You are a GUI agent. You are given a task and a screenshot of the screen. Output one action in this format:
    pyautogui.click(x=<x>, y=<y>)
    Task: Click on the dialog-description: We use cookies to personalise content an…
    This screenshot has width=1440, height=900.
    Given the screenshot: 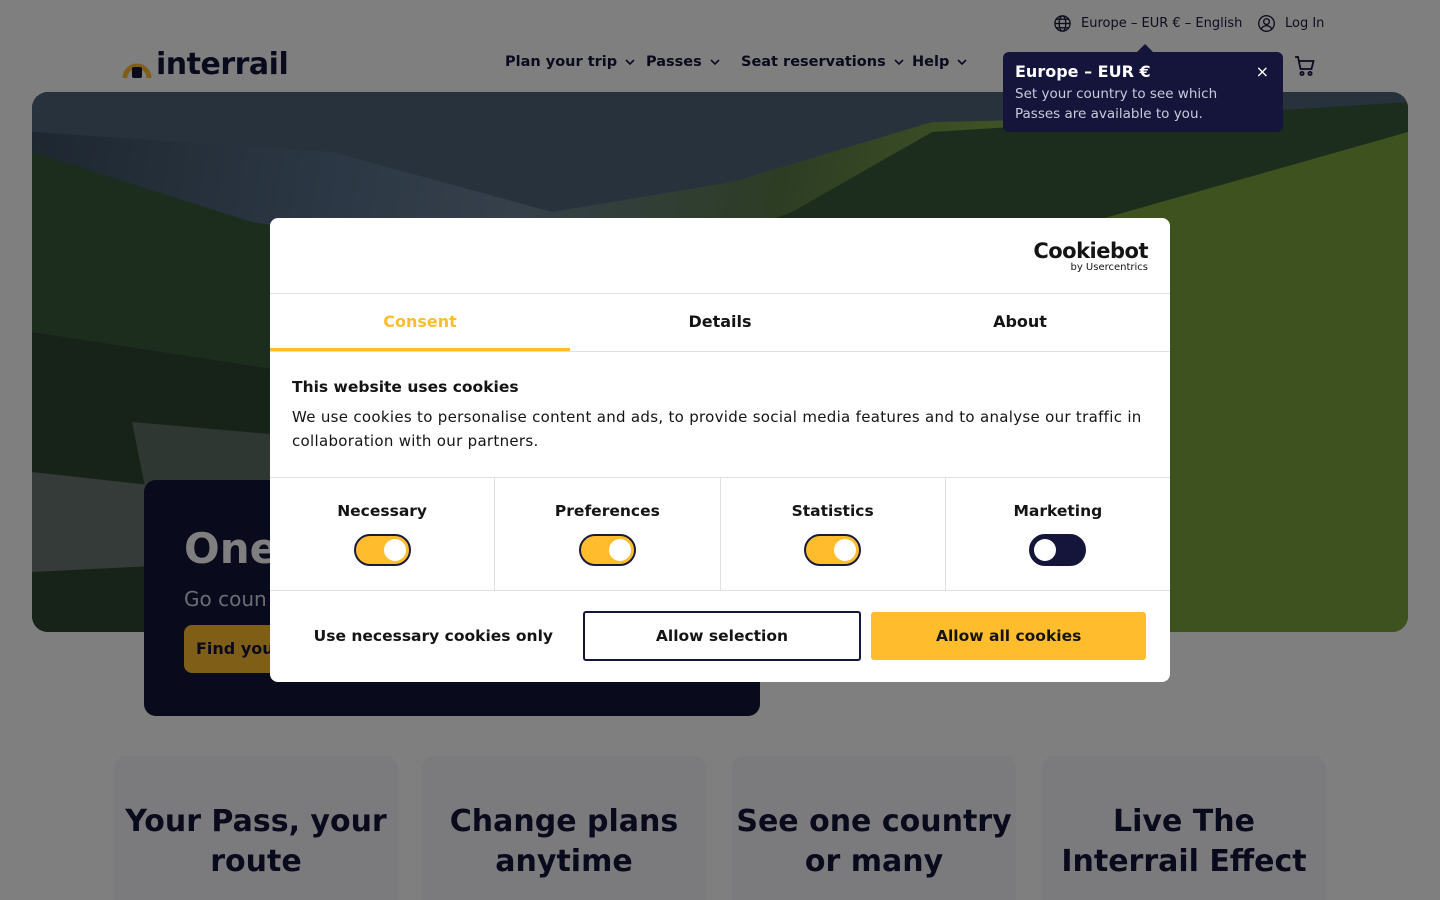 What is the action you would take?
    pyautogui.click(x=717, y=429)
    